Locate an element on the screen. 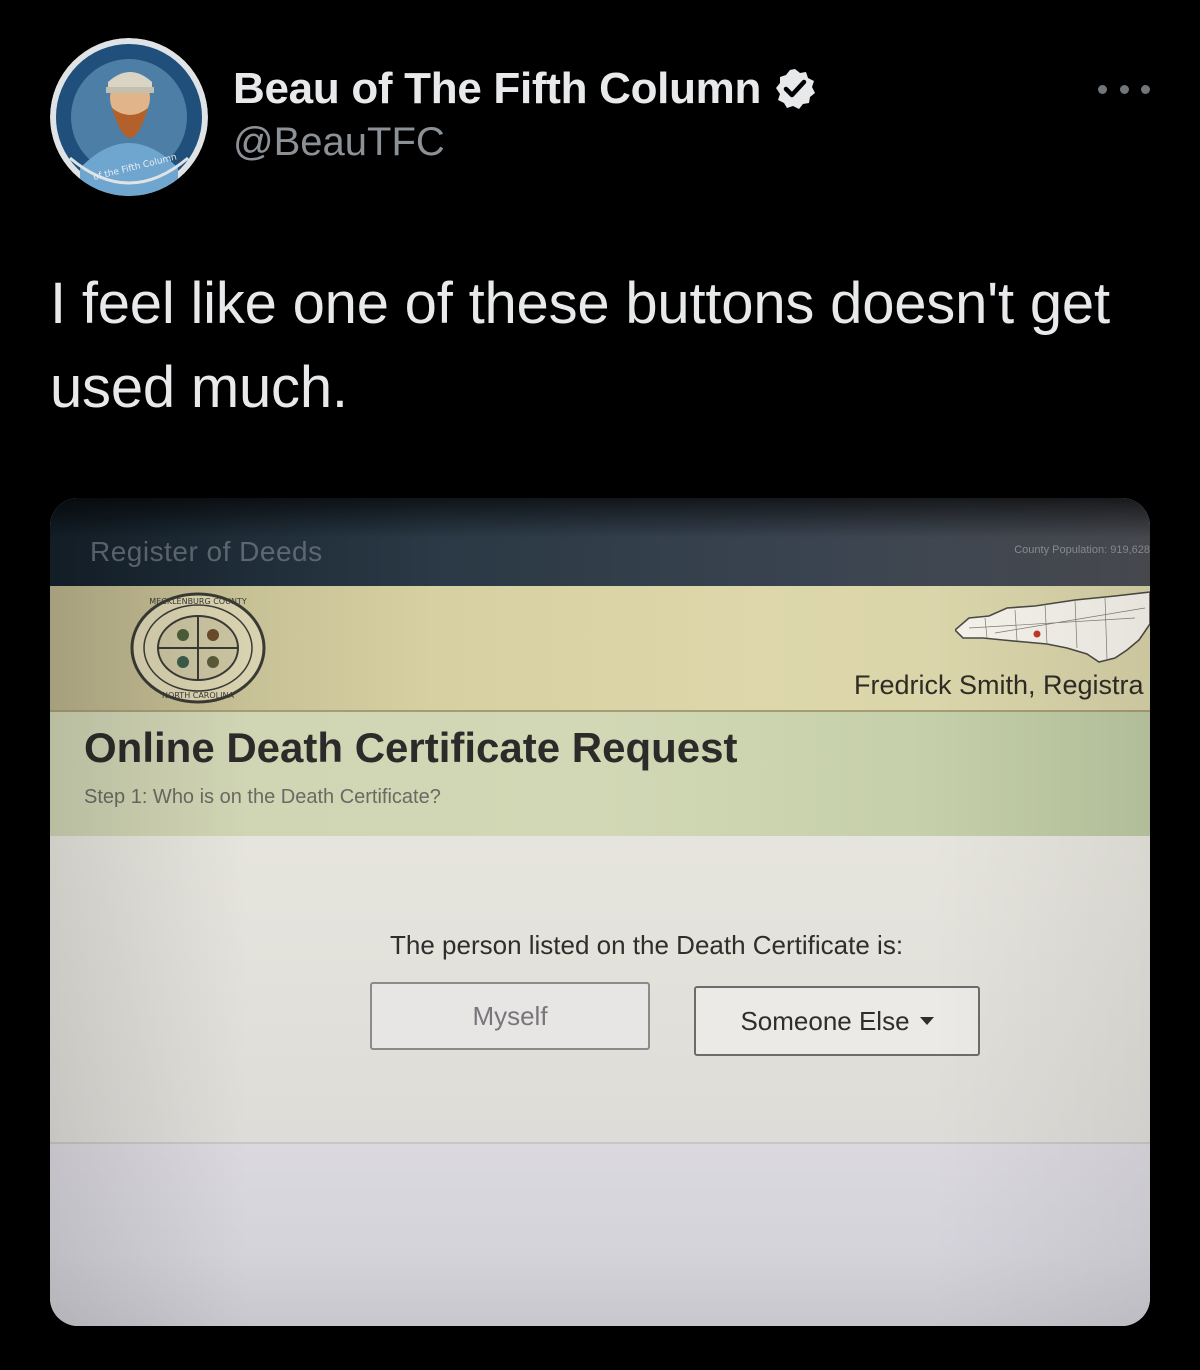  someone-else-button-label: Someone Else is located at coordinates (825, 1020).